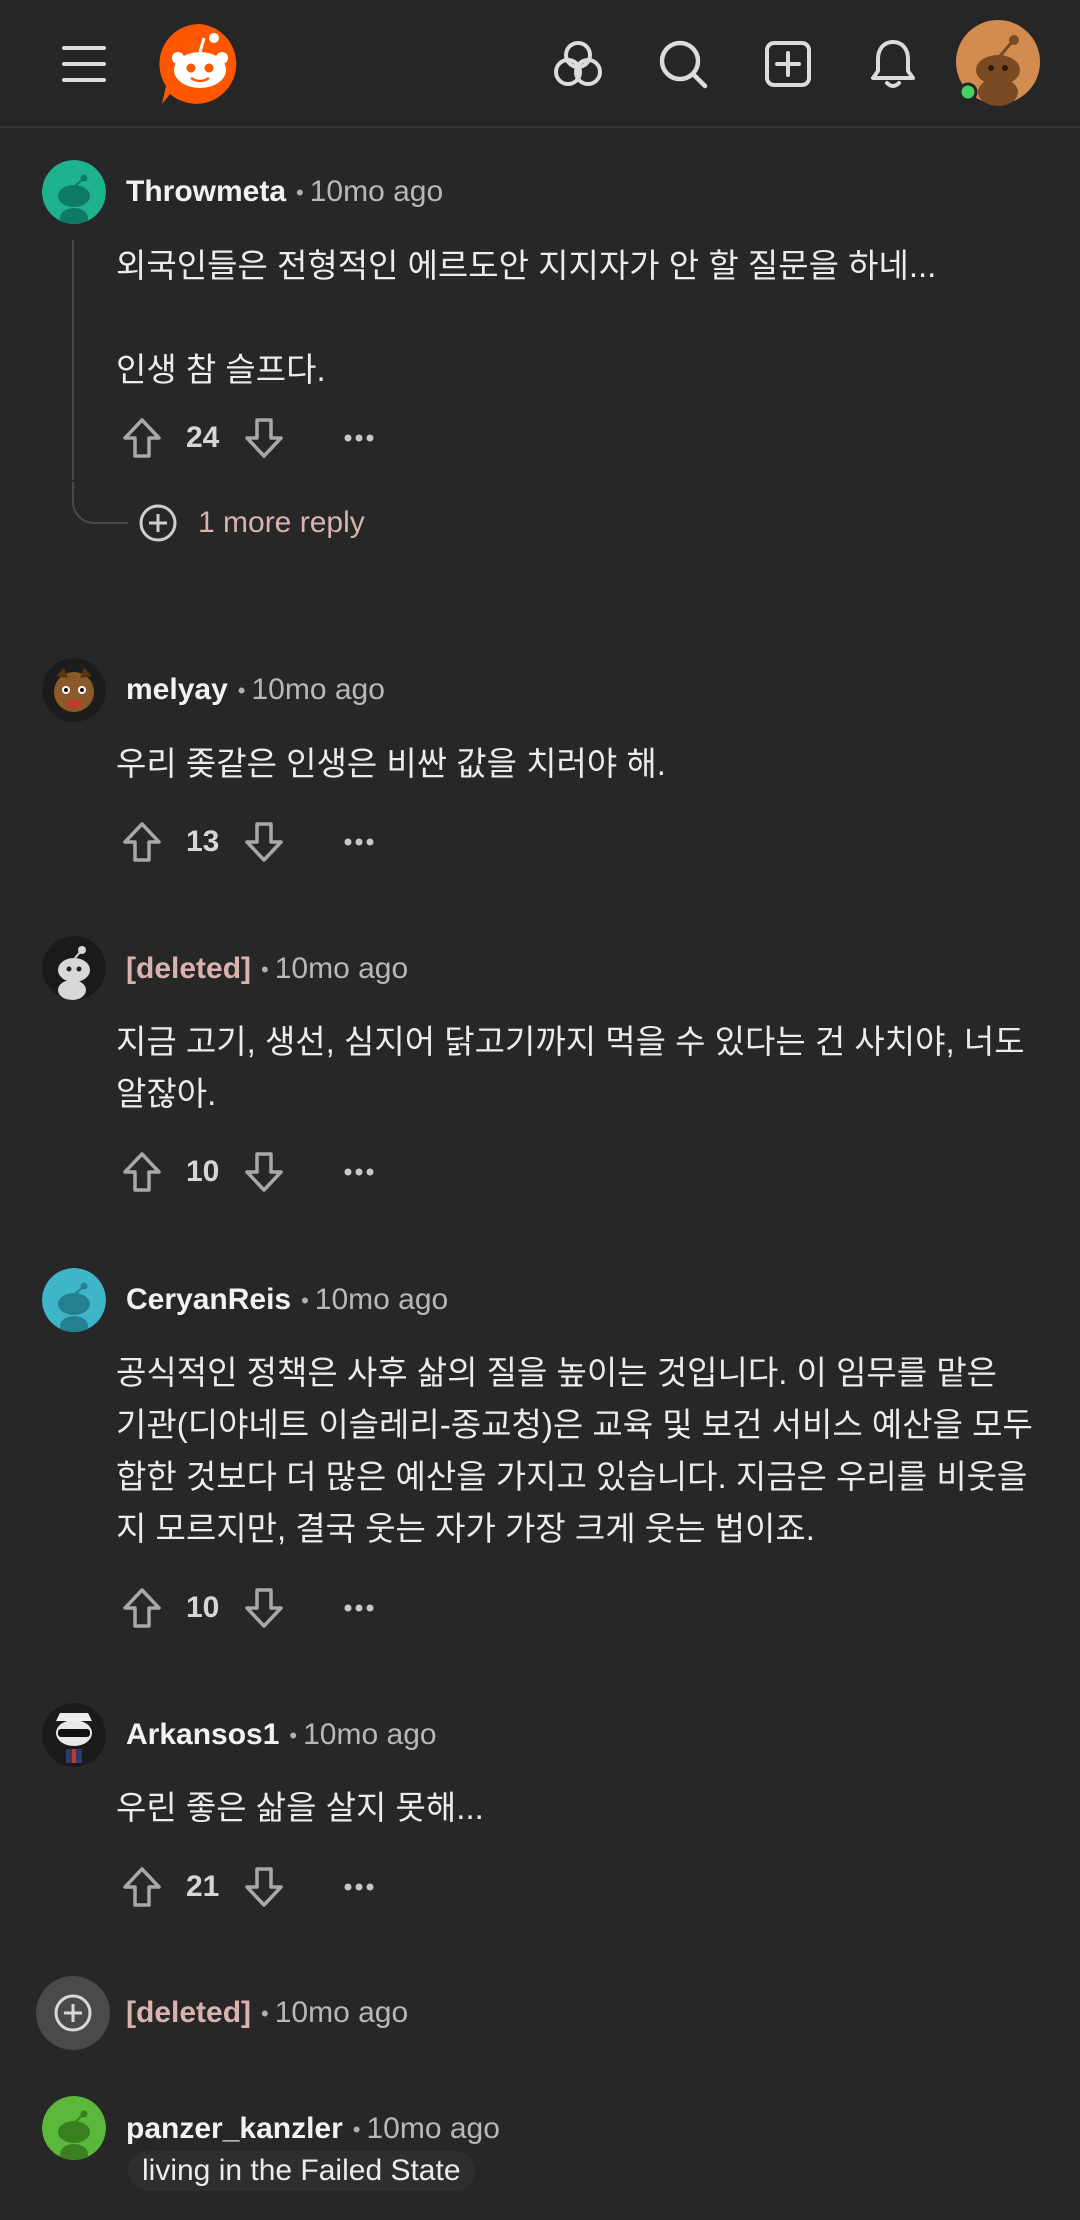 The image size is (1080, 2220). I want to click on comment-actions: 13, so click(272, 842).